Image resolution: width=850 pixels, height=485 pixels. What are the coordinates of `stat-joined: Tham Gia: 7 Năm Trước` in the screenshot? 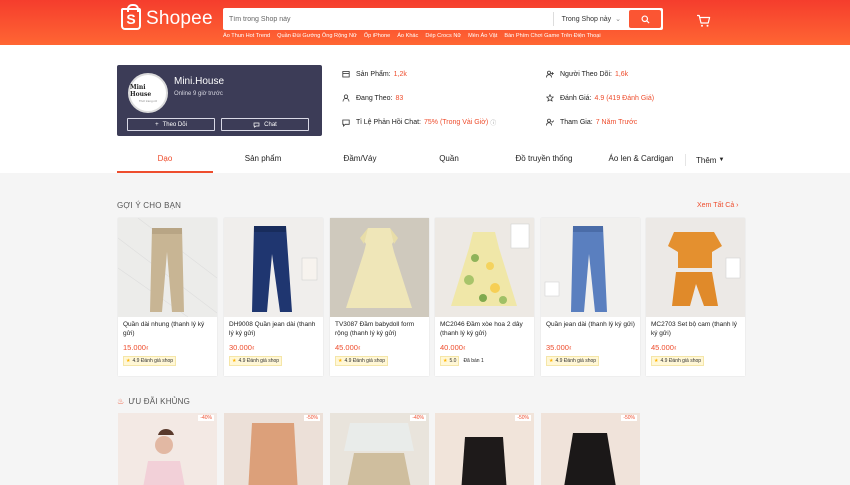 It's located at (591, 122).